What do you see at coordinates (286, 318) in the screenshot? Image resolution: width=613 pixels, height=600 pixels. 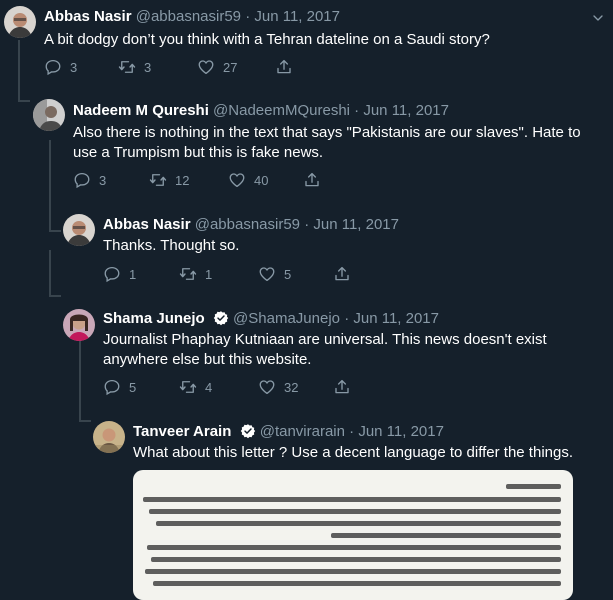 I see `user-handle: @ShamaJunejo` at bounding box center [286, 318].